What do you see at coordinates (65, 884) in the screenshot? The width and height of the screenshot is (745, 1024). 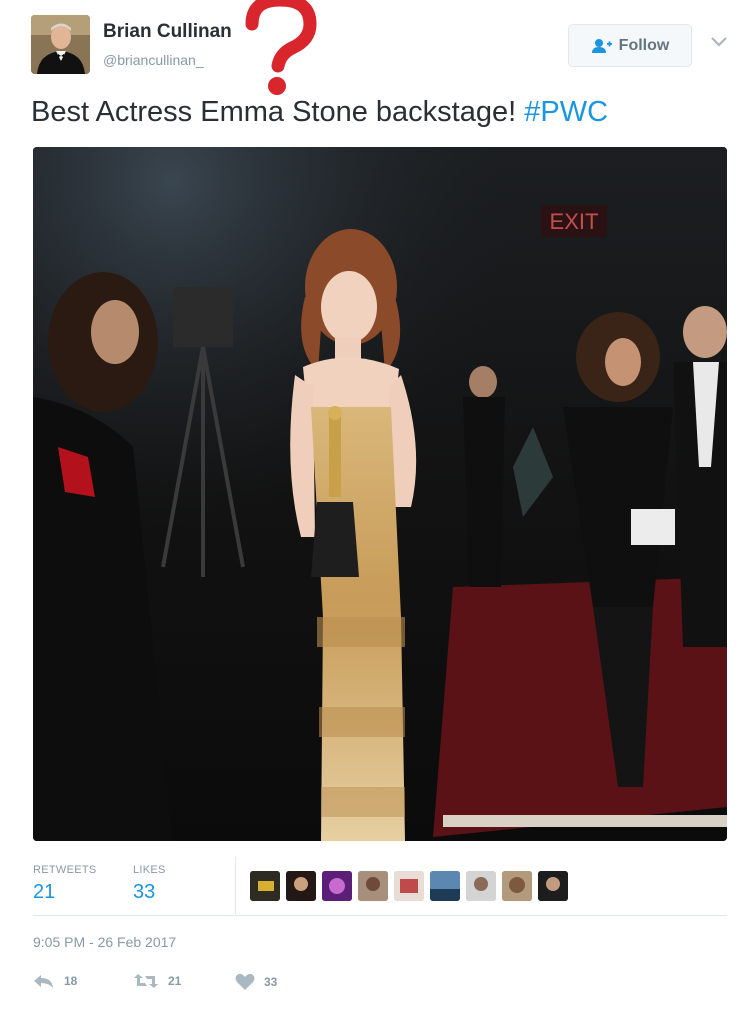 I see `retweets-stat: RETWEETS 21` at bounding box center [65, 884].